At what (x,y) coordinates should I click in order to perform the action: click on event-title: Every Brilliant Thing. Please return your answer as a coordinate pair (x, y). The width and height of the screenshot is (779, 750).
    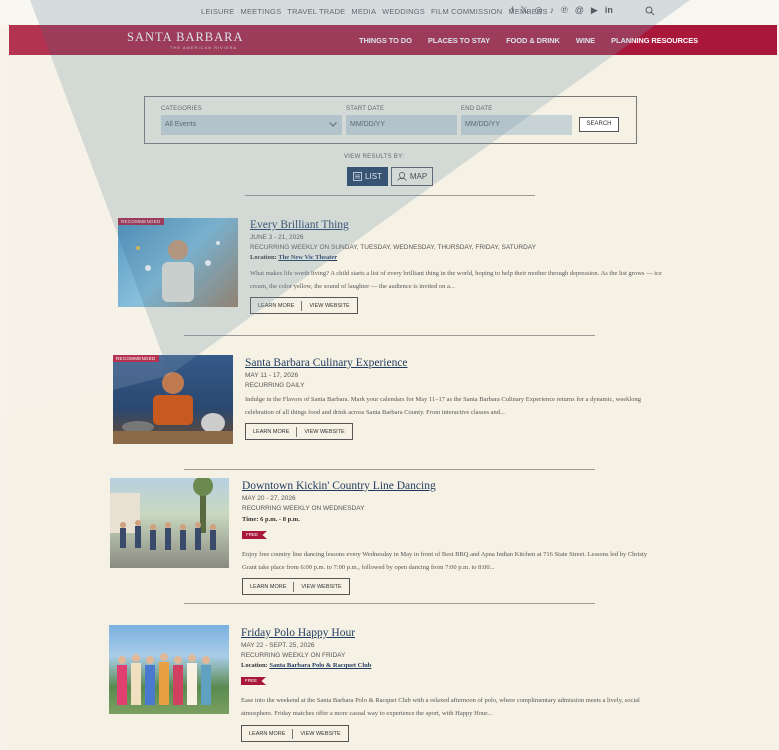
    Looking at the image, I should click on (299, 225).